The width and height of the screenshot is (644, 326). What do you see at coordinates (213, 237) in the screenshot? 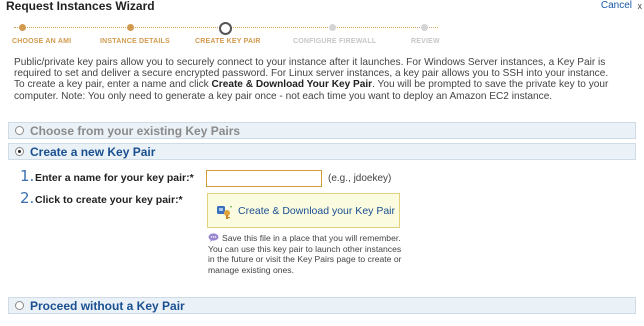
I see `info-bubble-icon` at bounding box center [213, 237].